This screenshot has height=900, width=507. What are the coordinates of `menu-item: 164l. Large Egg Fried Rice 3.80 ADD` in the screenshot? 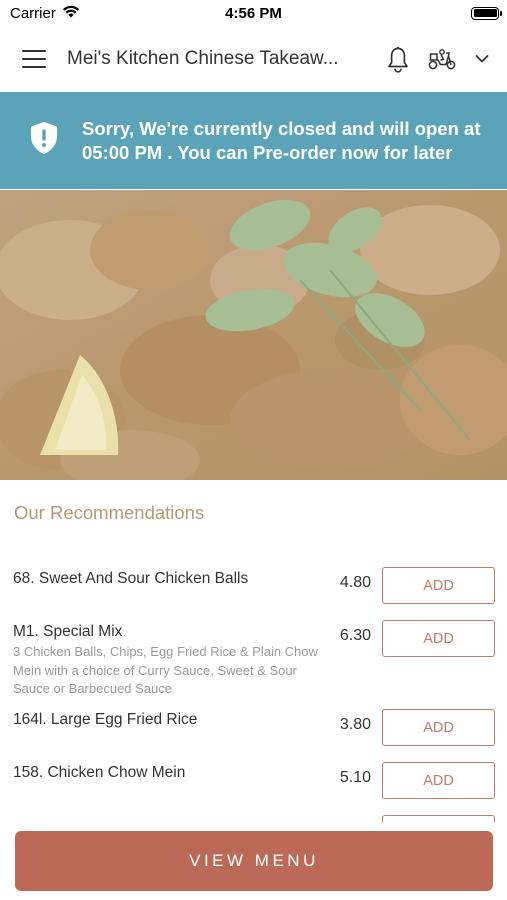 It's located at (253, 720).